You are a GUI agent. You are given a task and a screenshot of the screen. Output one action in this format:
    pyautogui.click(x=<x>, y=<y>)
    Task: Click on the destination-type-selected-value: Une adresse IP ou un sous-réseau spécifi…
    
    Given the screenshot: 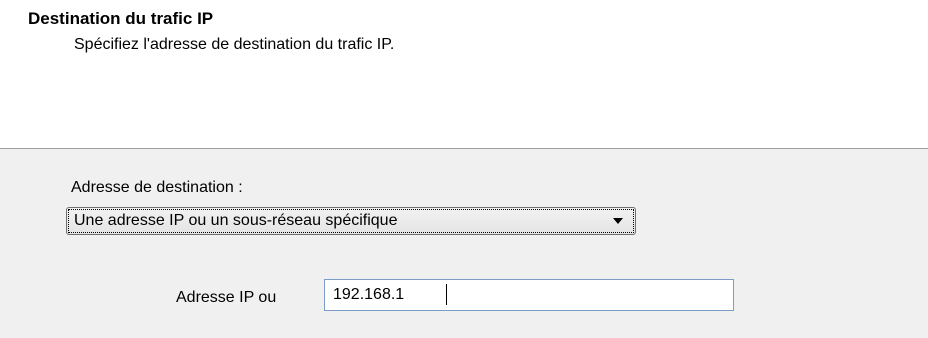 What is the action you would take?
    pyautogui.click(x=236, y=220)
    